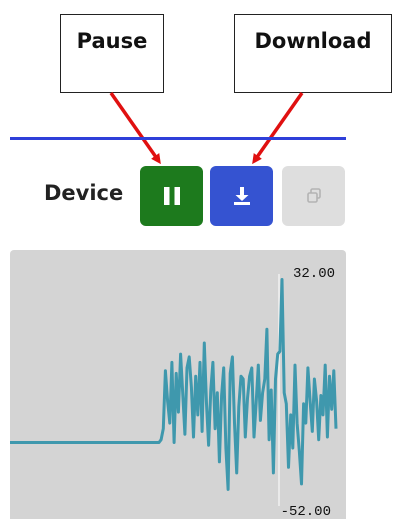 This screenshot has height=519, width=395. I want to click on pause-icon, so click(171, 196).